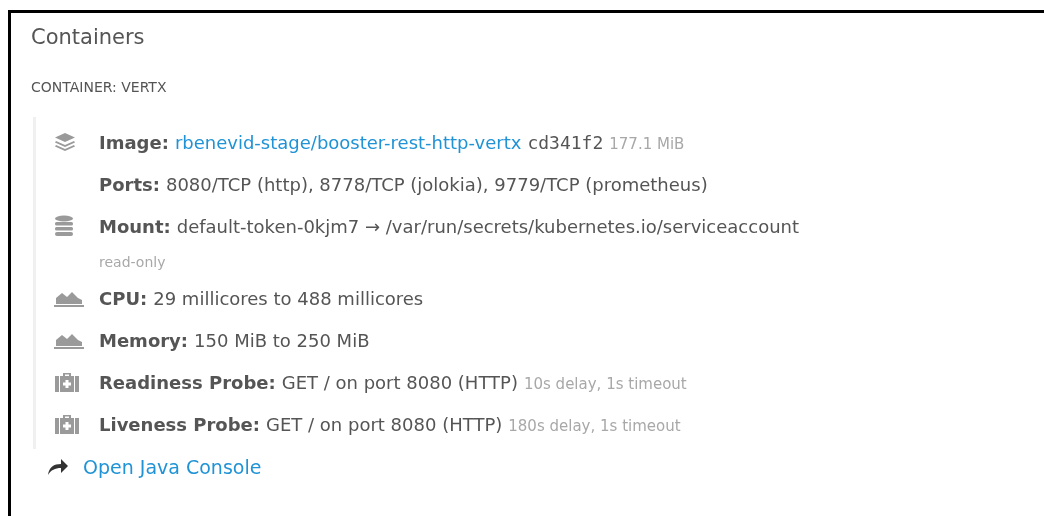 The height and width of the screenshot is (516, 1044). I want to click on detail-value: 10s delay, 1s timeout, so click(605, 384).